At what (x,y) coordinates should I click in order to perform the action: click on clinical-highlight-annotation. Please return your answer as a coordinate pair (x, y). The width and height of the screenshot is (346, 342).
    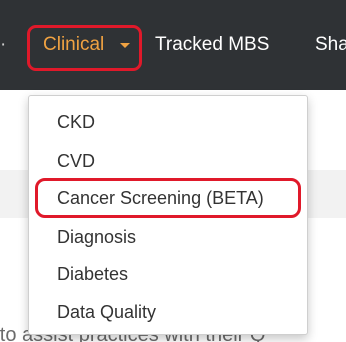
    Looking at the image, I should click on (84, 48).